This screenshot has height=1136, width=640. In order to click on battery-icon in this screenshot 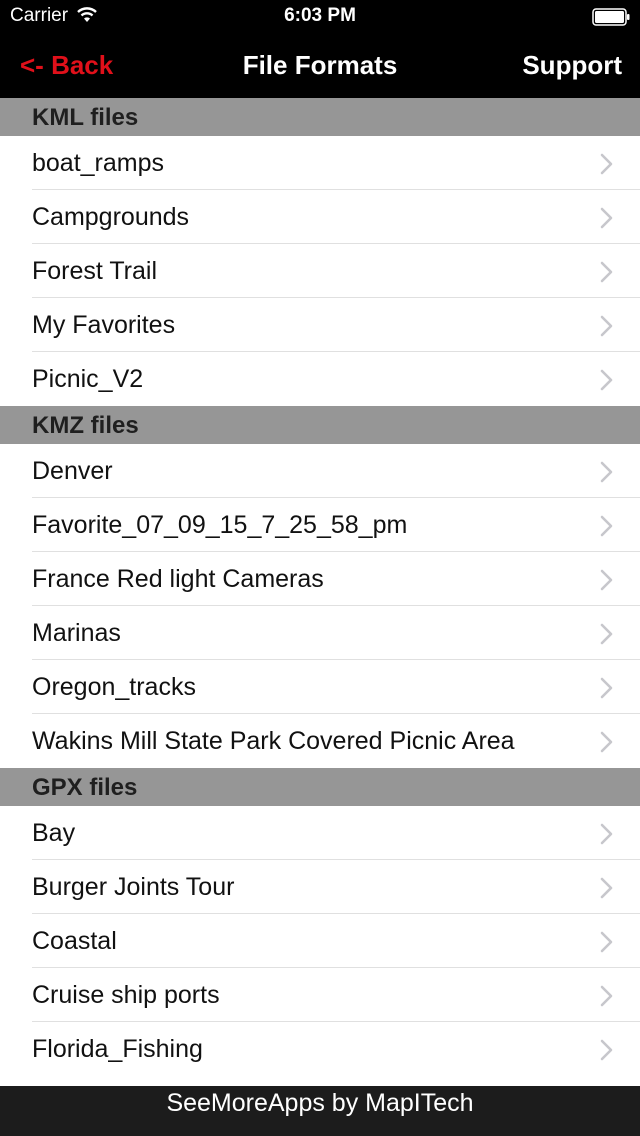, I will do `click(611, 17)`.